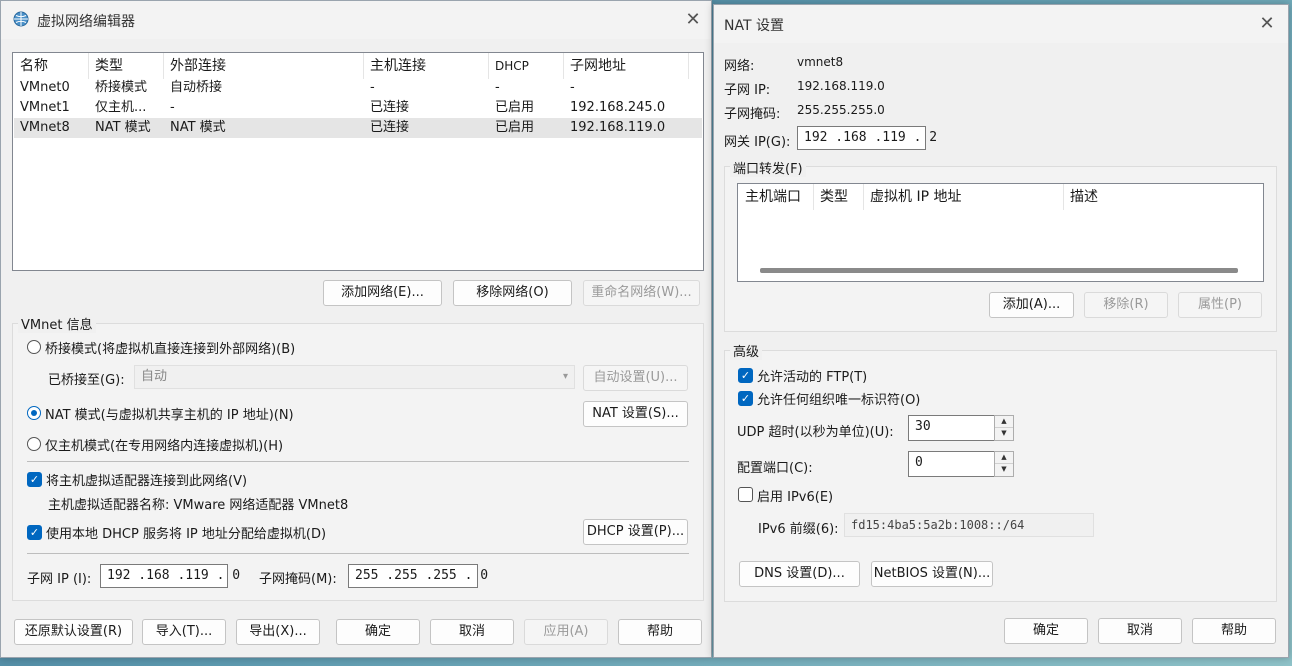  What do you see at coordinates (34, 532) in the screenshot?
I see `use-dhcp-checkbox: ✓` at bounding box center [34, 532].